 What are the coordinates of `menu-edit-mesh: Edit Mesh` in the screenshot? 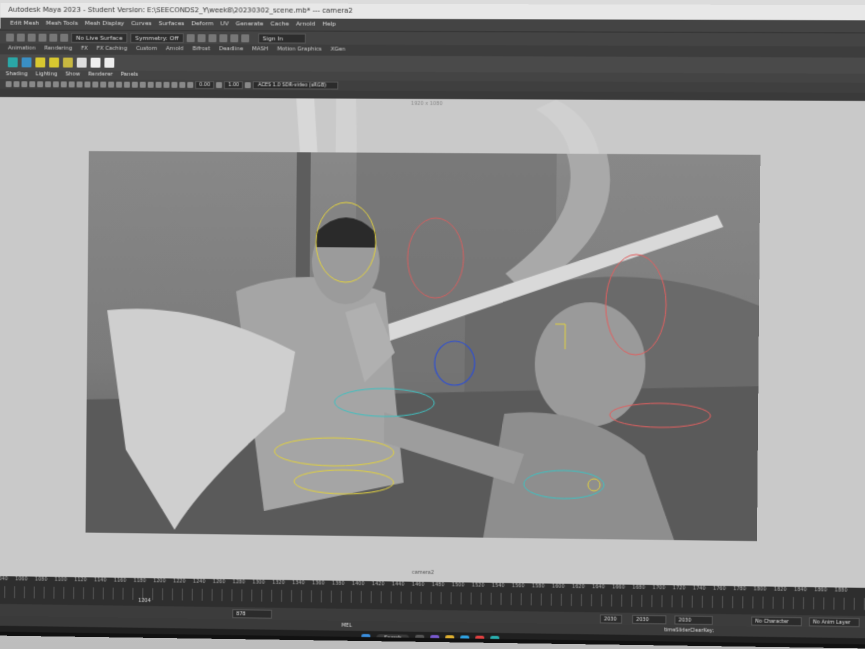 It's located at (24, 24).